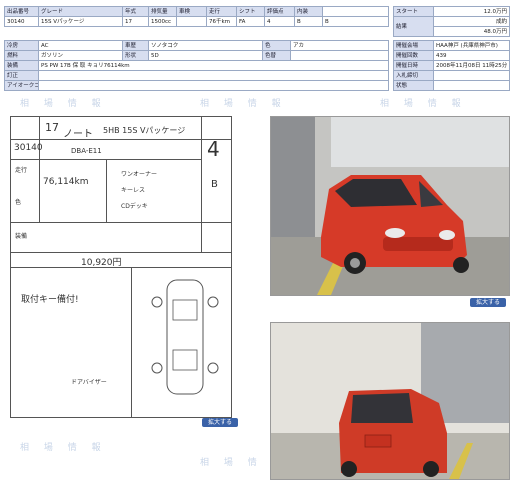 The width and height of the screenshot is (514, 480). What do you see at coordinates (355, 21) in the screenshot?
I see `exterior-value: B` at bounding box center [355, 21].